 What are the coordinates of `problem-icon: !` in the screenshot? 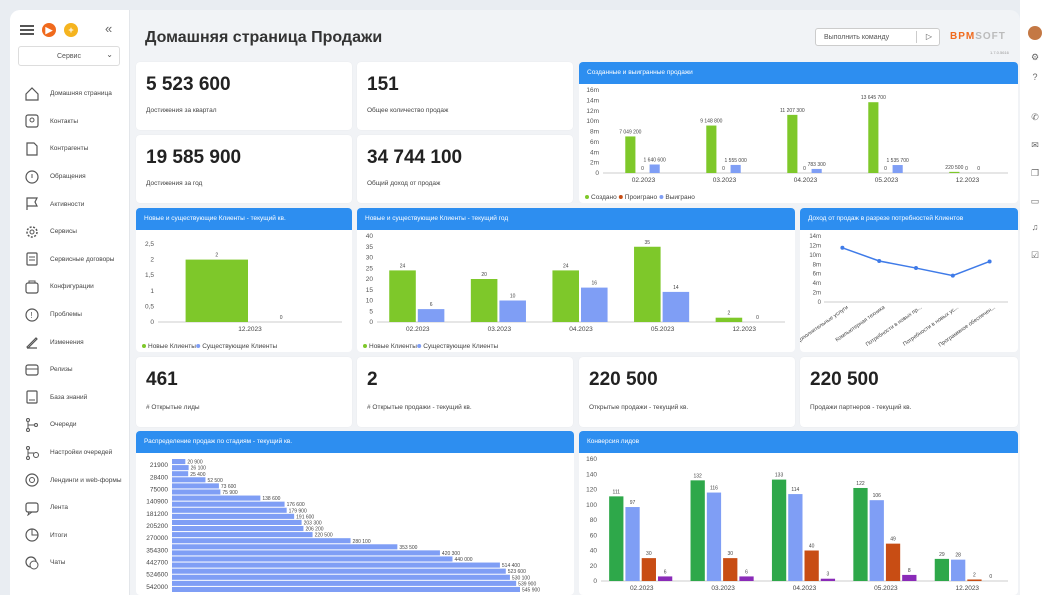 It's located at (32, 314).